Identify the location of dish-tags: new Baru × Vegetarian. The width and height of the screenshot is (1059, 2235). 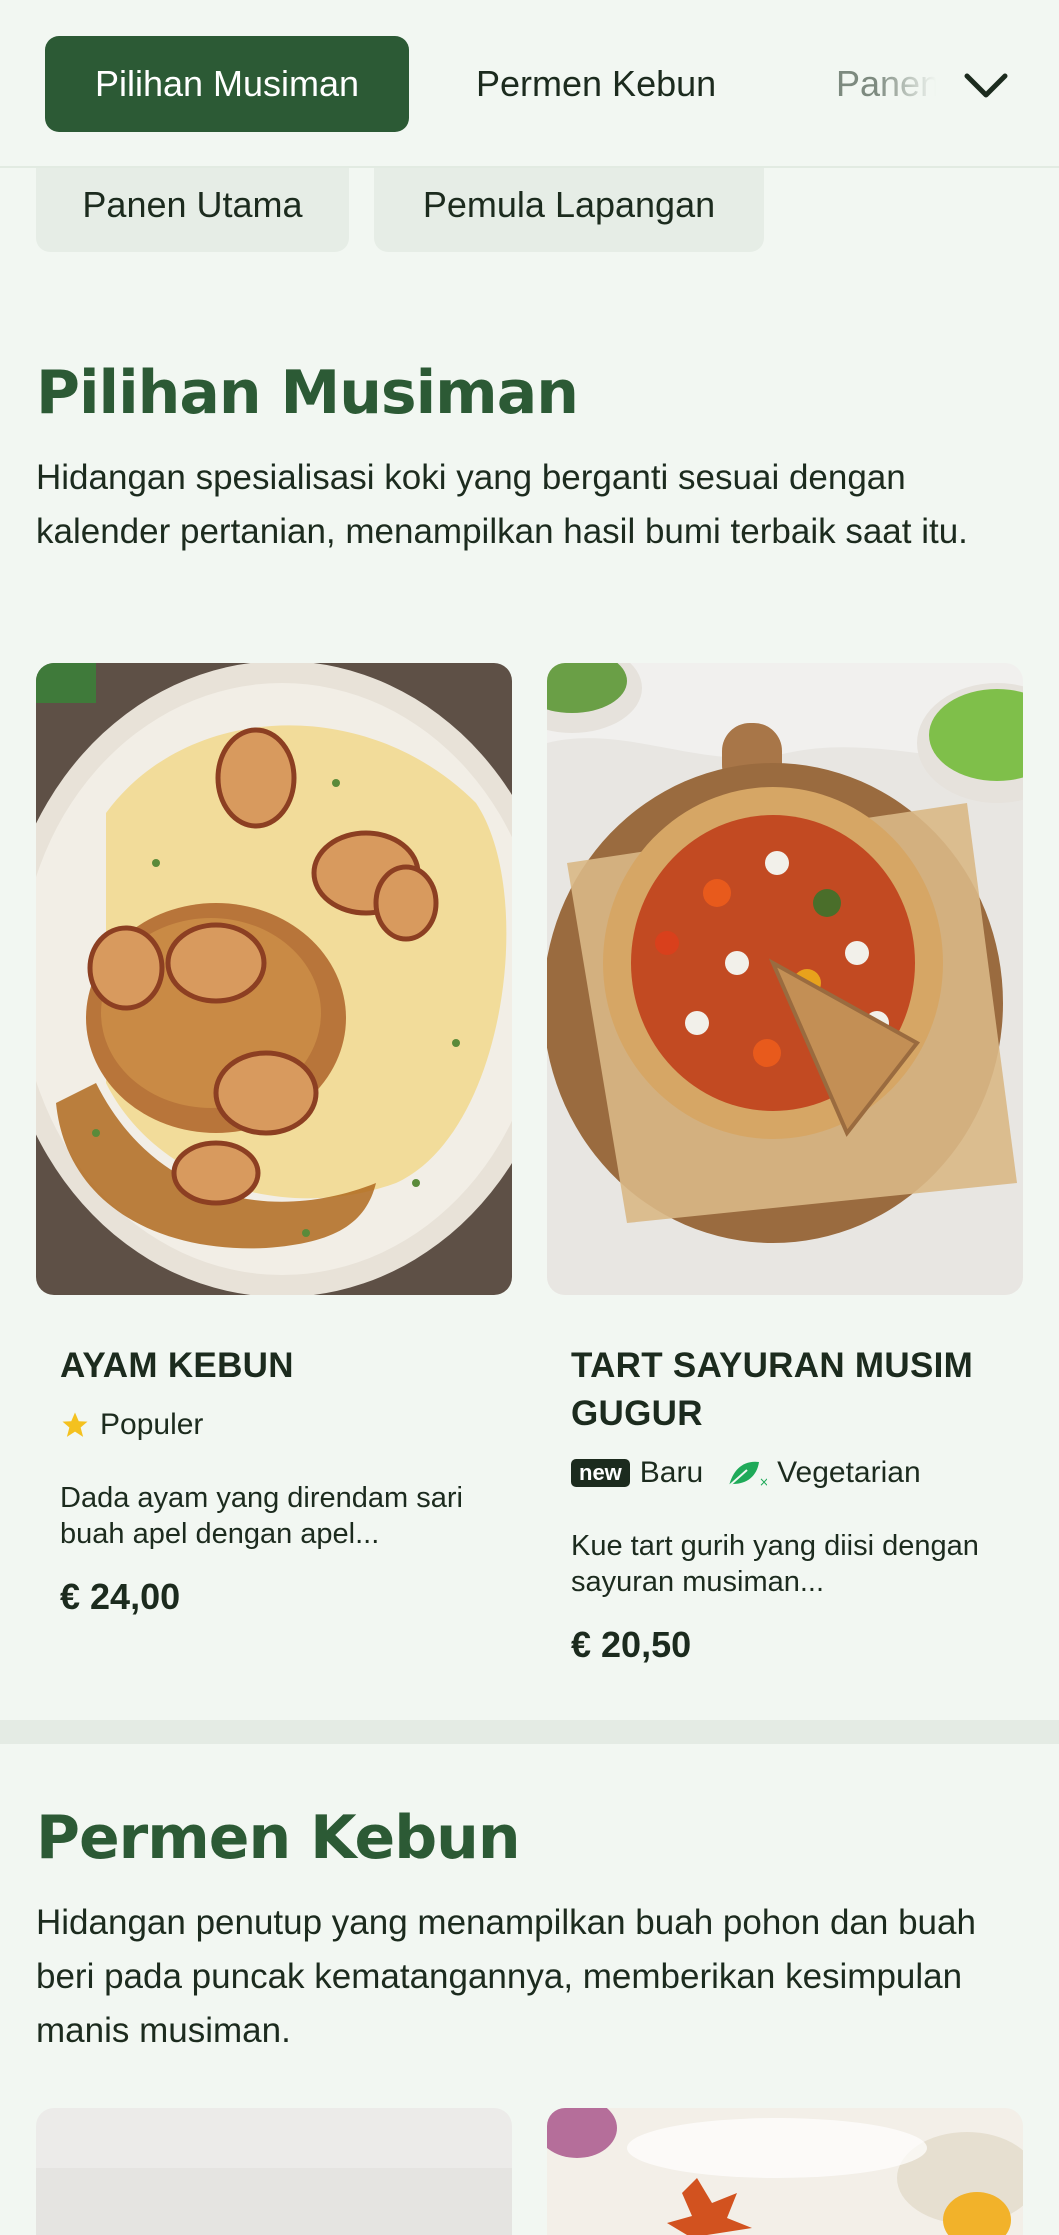
(746, 1473).